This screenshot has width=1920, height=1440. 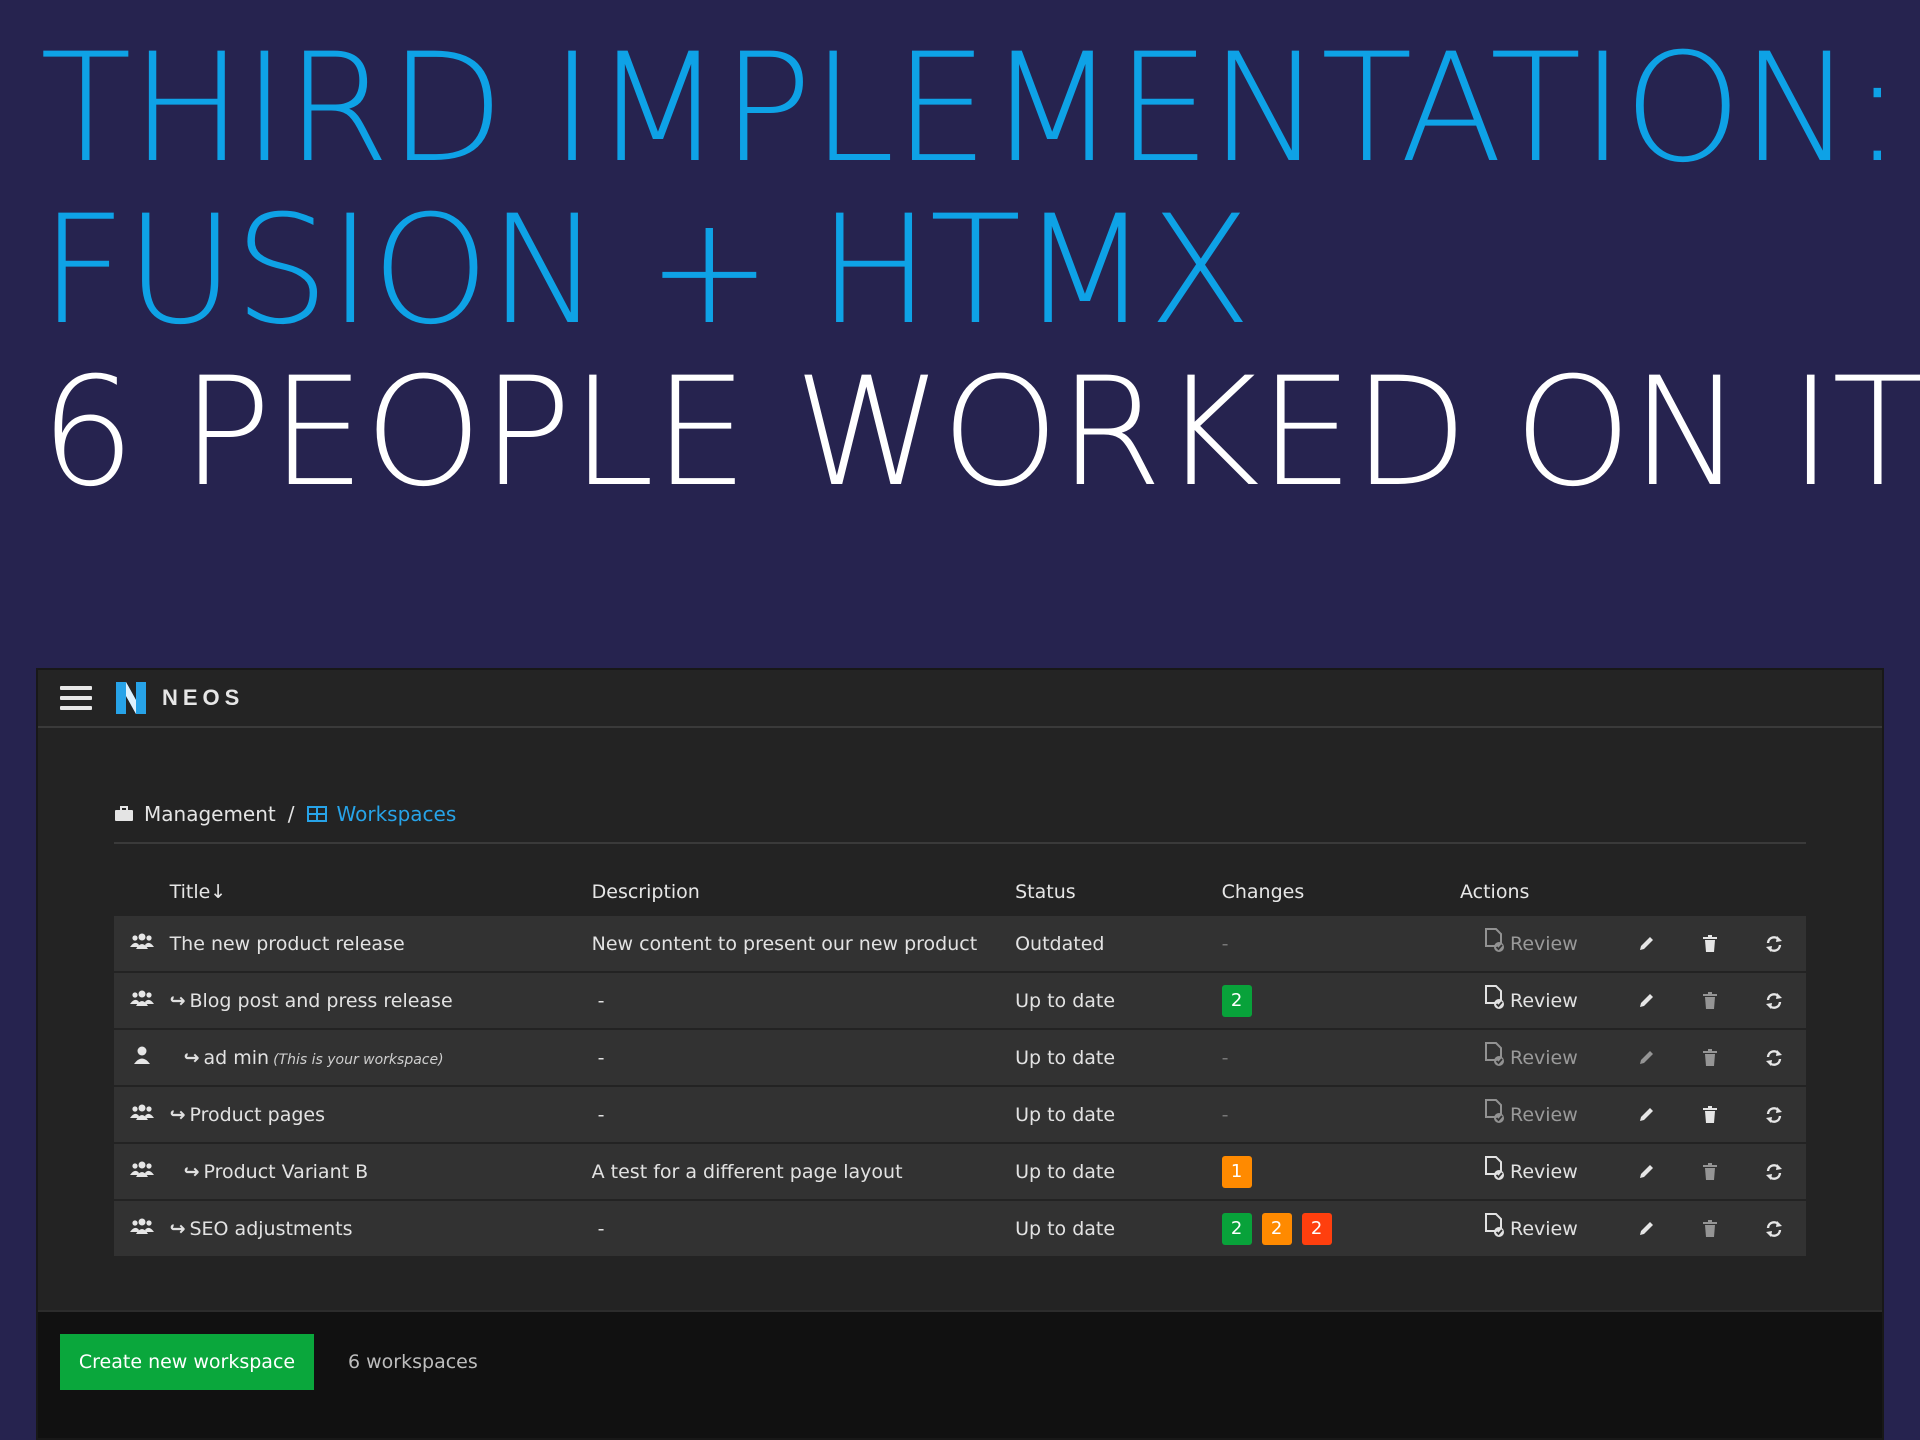 I want to click on table-row: ↪ Product pages - Up to date - Review, so click(x=960, y=1114).